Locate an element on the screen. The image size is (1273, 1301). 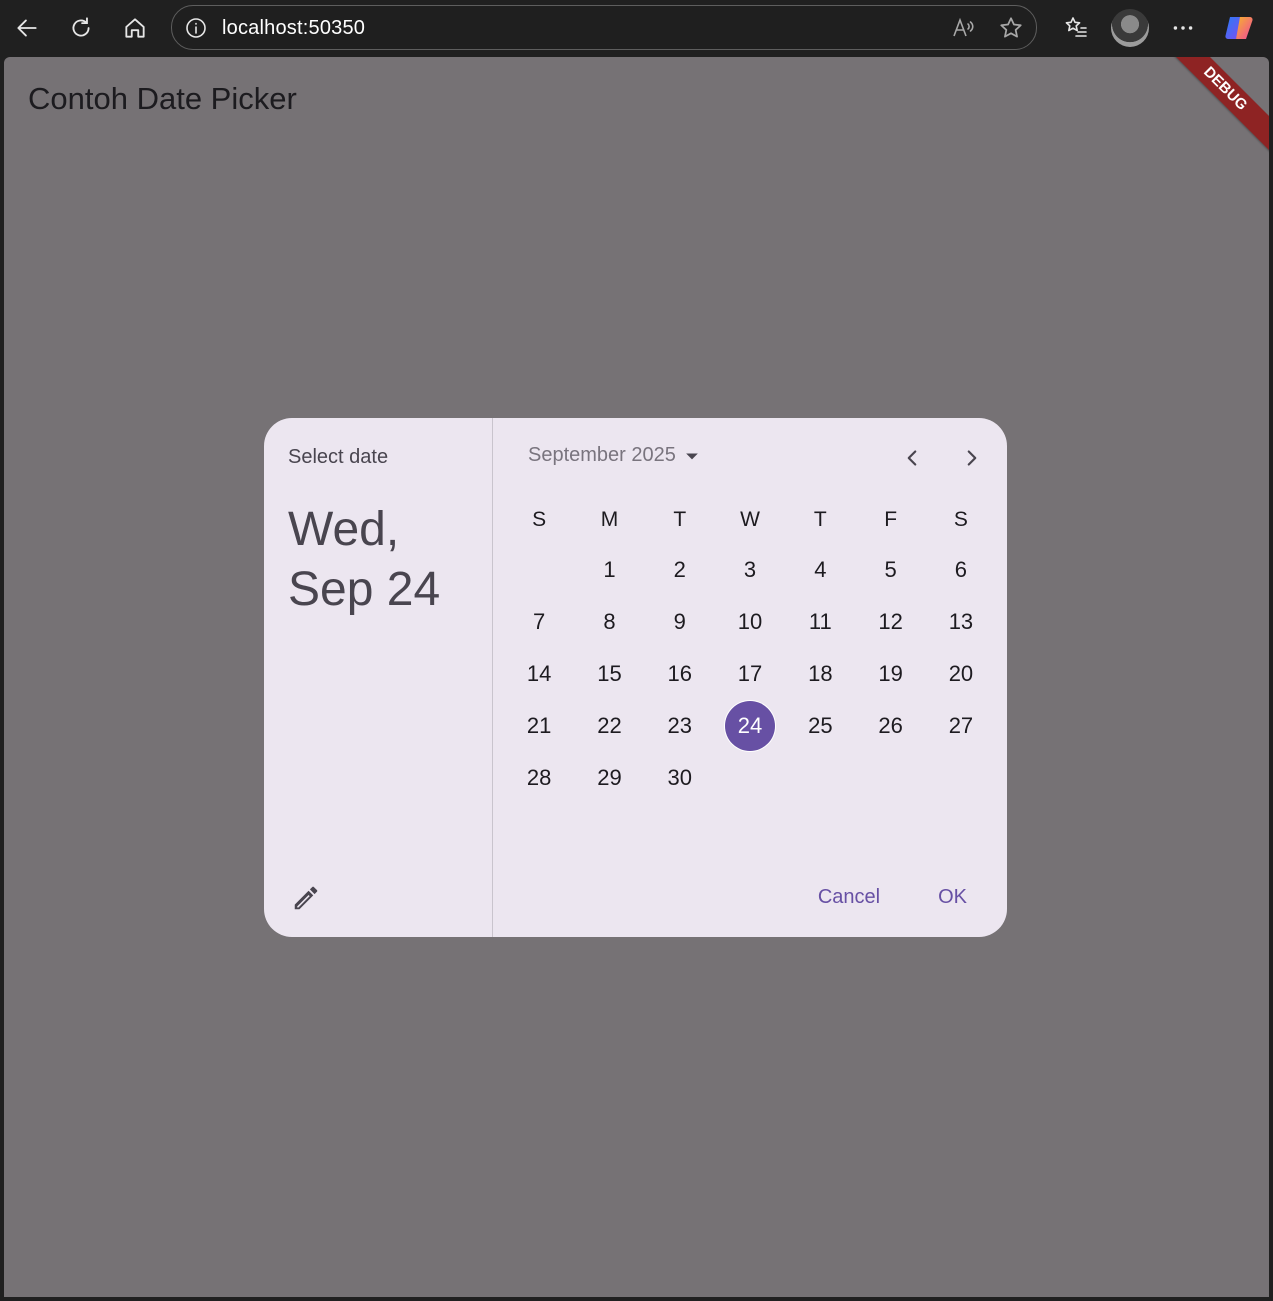
chevron-left-icon is located at coordinates (912, 458).